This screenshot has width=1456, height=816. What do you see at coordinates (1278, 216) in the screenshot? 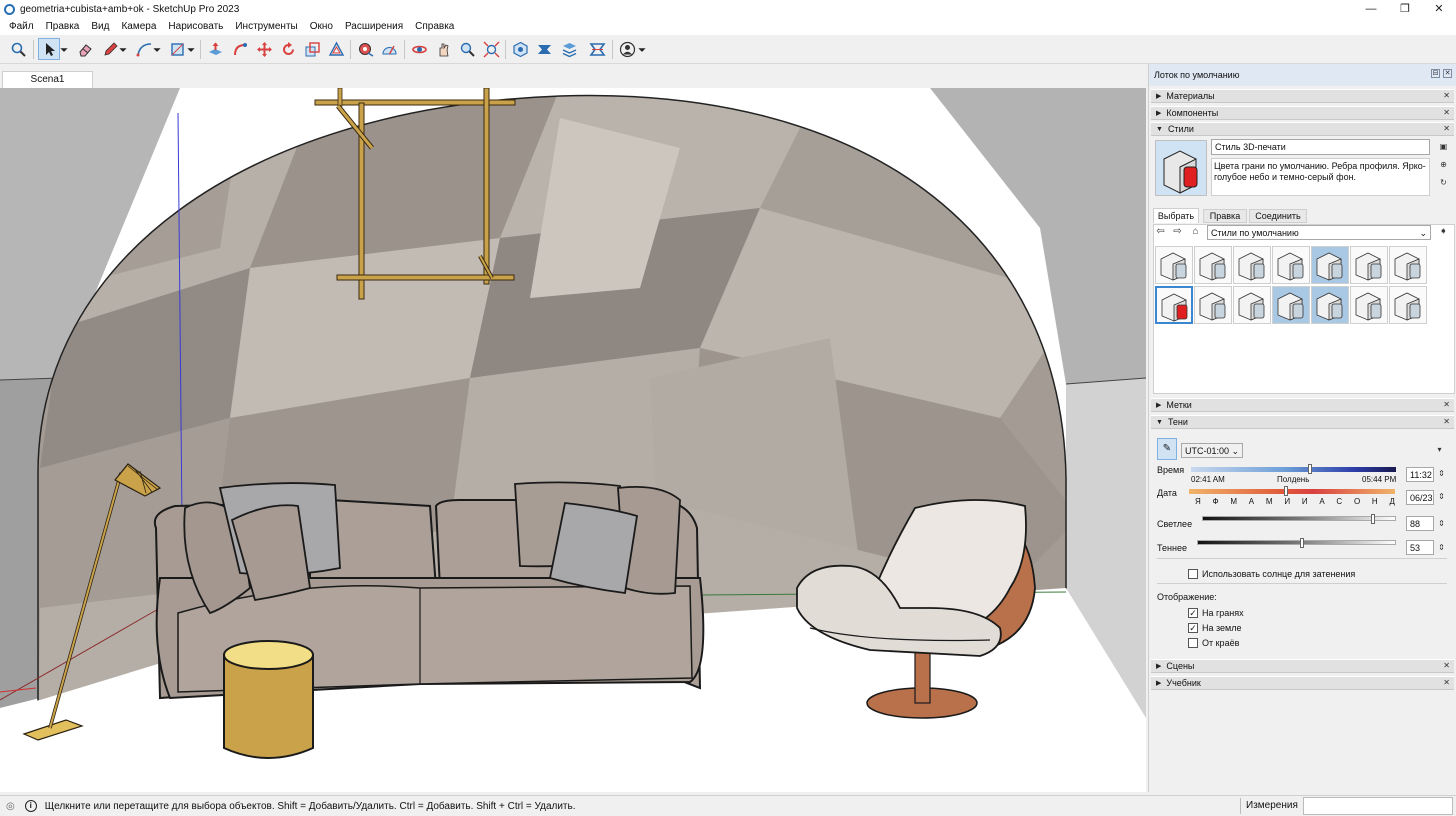
I see `tab-mix: Соединить` at bounding box center [1278, 216].